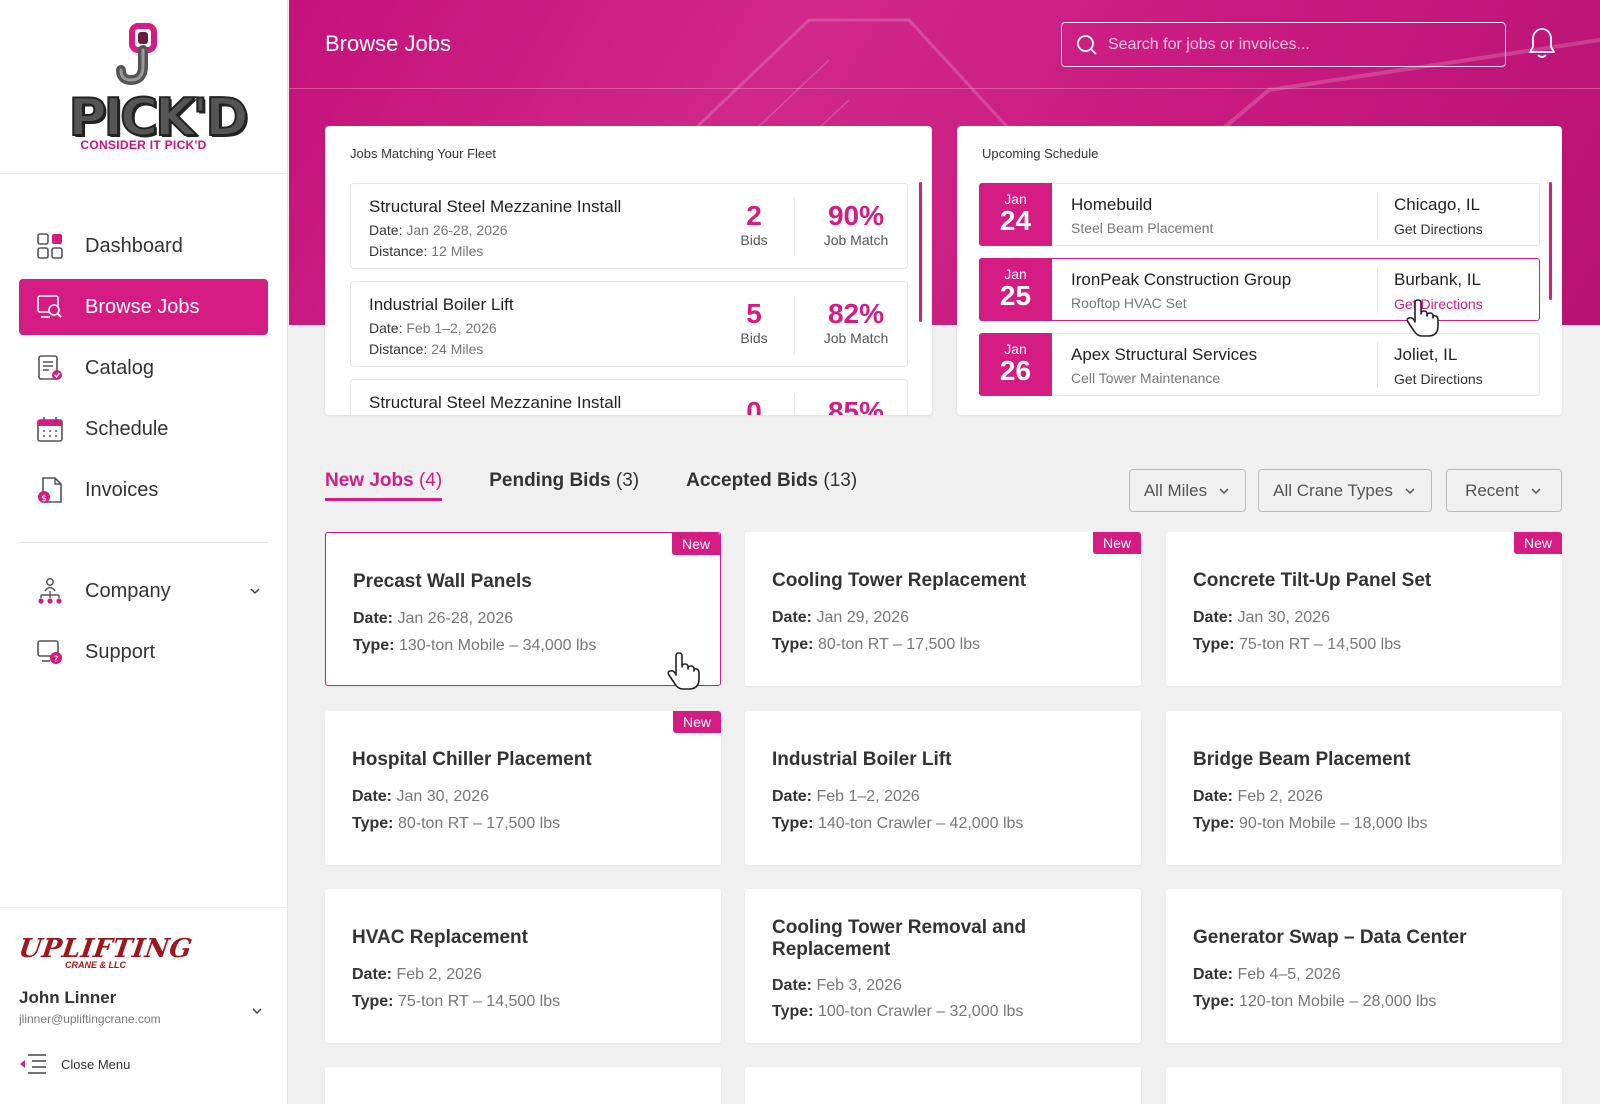 The image size is (1600, 1104). I want to click on date-badge: Jan 25, so click(1015, 289).